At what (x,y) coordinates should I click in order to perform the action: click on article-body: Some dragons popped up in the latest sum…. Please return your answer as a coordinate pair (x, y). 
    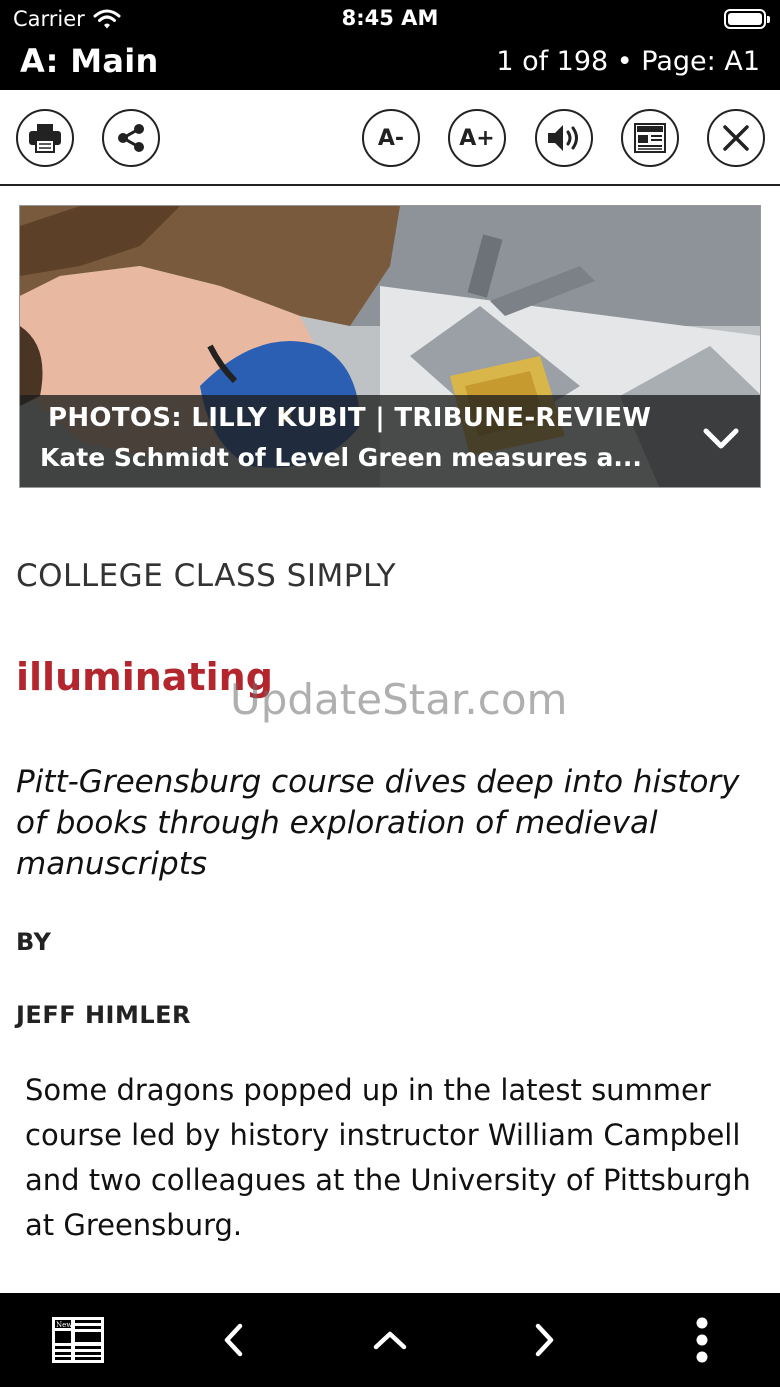
    Looking at the image, I should click on (388, 1157).